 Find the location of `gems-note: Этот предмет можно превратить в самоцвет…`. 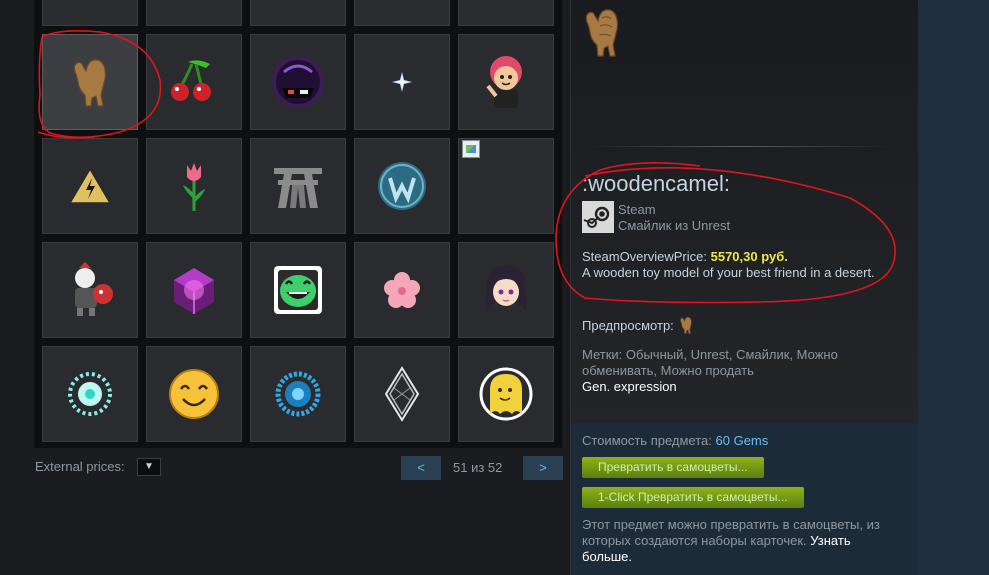

gems-note: Этот предмет можно превратить в самоцвет… is located at coordinates (742, 541).